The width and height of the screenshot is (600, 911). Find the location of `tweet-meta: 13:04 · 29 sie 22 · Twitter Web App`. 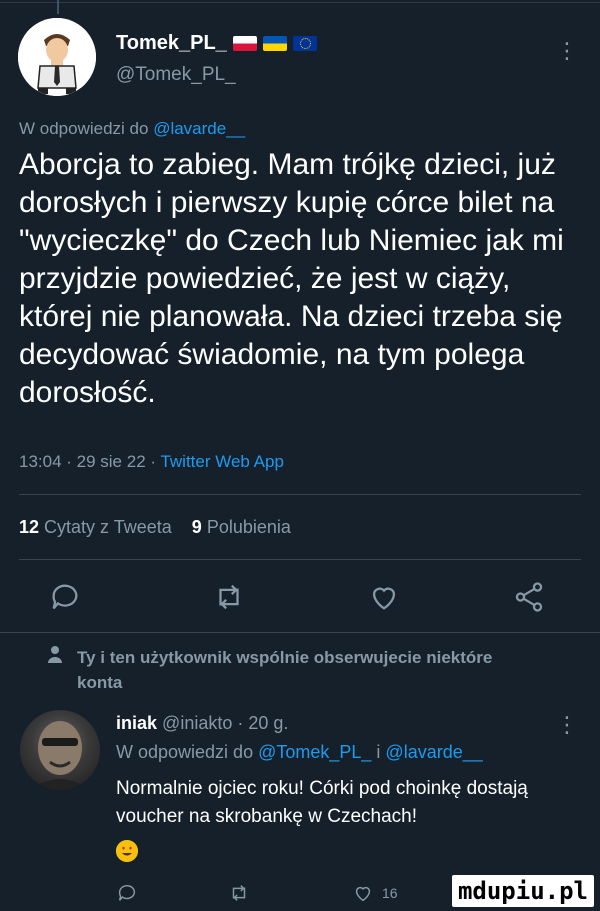

tweet-meta: 13:04 · 29 sie 22 · Twitter Web App is located at coordinates (151, 462).